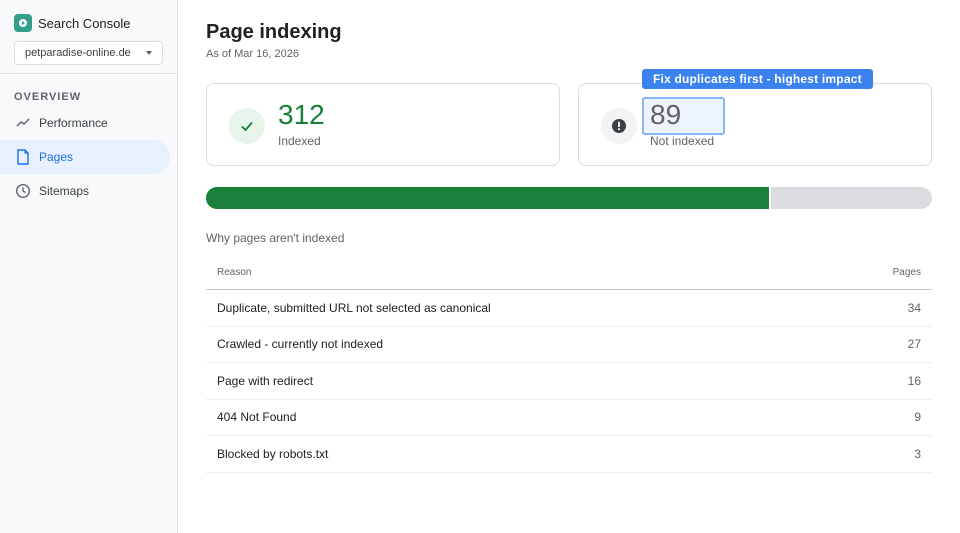 The image size is (960, 533). I want to click on sidebar-item-label: Pages, so click(56, 157).